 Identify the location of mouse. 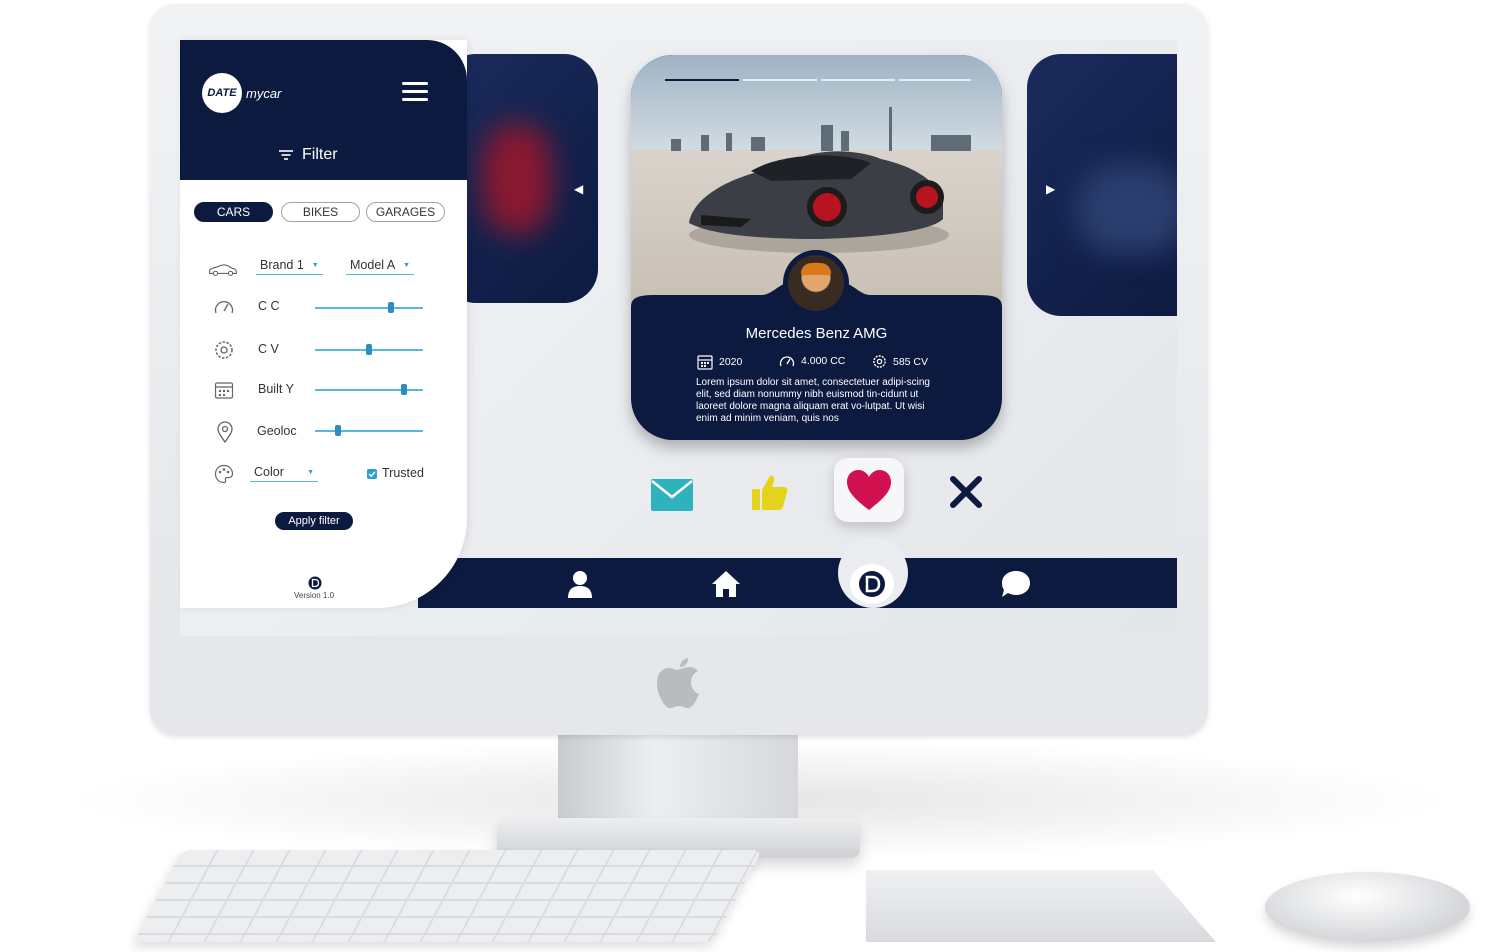
(1367, 907).